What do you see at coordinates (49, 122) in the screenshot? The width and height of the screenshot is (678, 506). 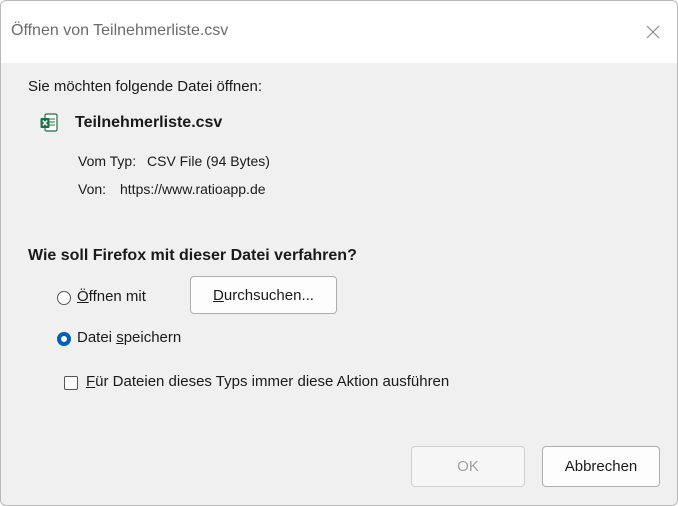 I see `csv-file-icon` at bounding box center [49, 122].